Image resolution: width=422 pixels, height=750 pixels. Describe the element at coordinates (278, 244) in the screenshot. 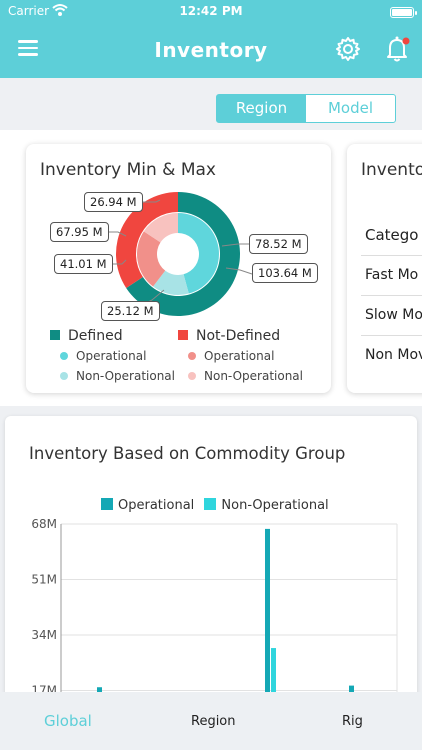

I see `callout-defined-operational: 78.52 M` at that location.